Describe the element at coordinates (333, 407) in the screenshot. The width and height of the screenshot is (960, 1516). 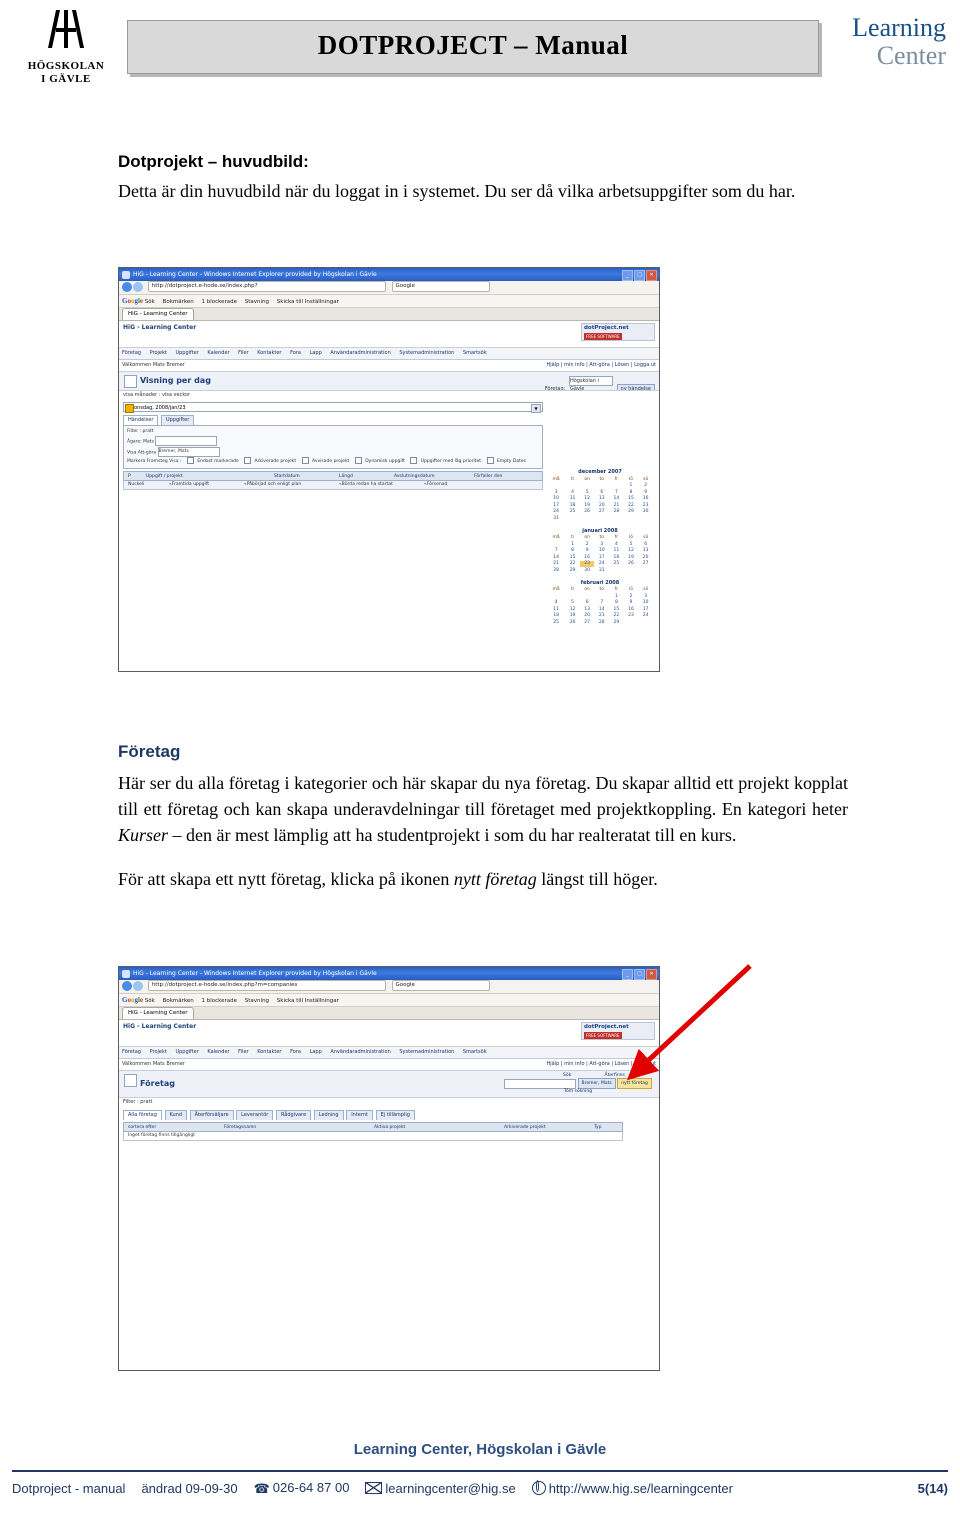
I see `date-picker-field: onsdag, 2008/jan/23 ▼` at that location.